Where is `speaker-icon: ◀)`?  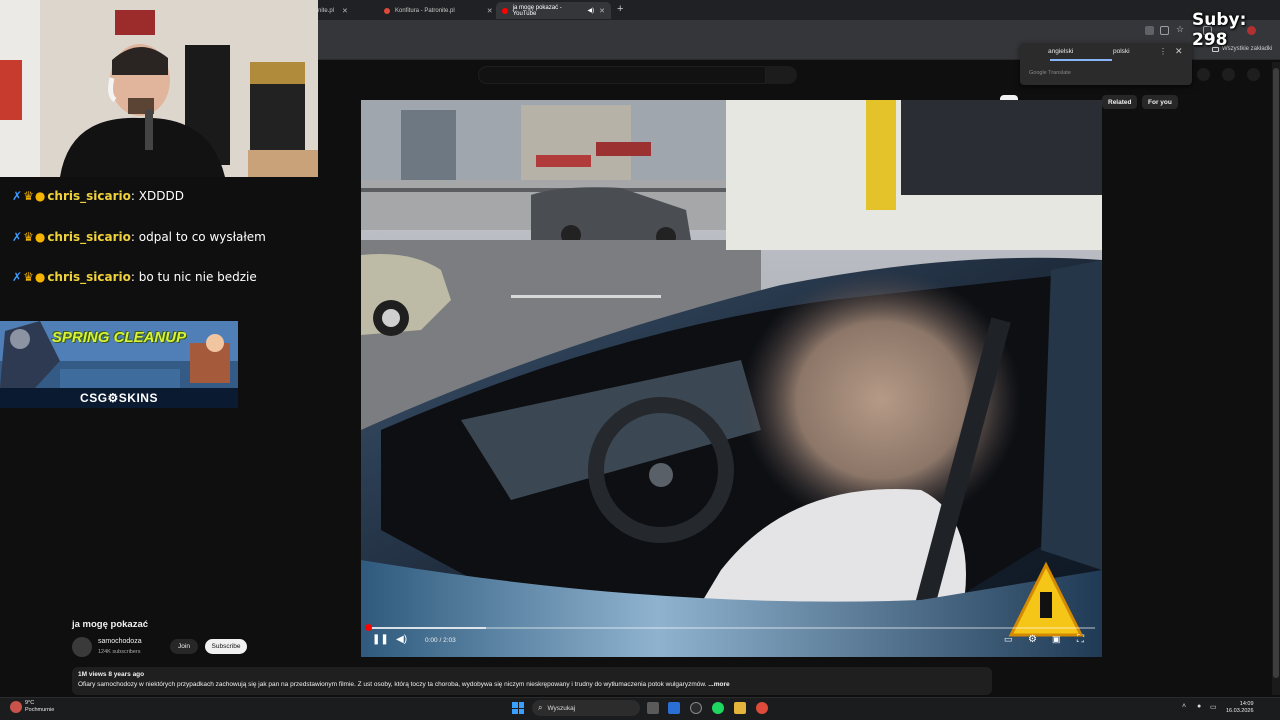 speaker-icon: ◀) is located at coordinates (591, 11).